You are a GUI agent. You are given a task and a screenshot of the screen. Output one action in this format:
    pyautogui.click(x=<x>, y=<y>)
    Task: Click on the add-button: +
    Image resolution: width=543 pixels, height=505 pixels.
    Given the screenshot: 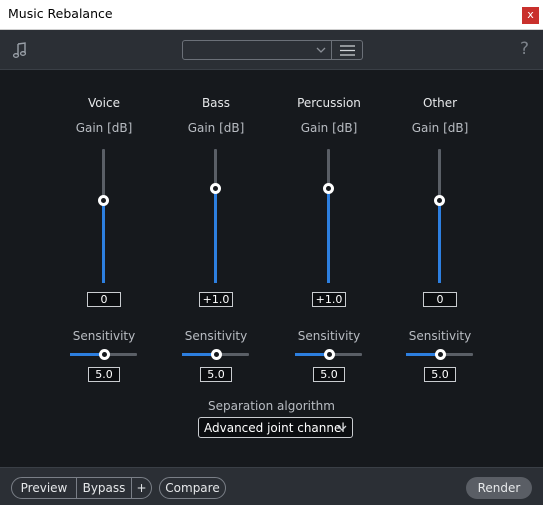 What is the action you would take?
    pyautogui.click(x=141, y=488)
    